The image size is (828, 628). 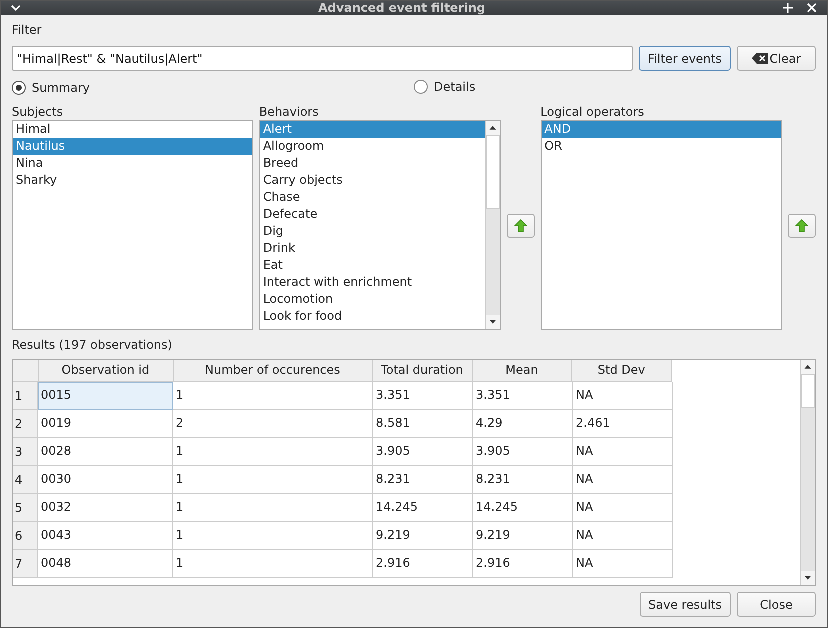 I want to click on list-item: Breed, so click(x=372, y=163).